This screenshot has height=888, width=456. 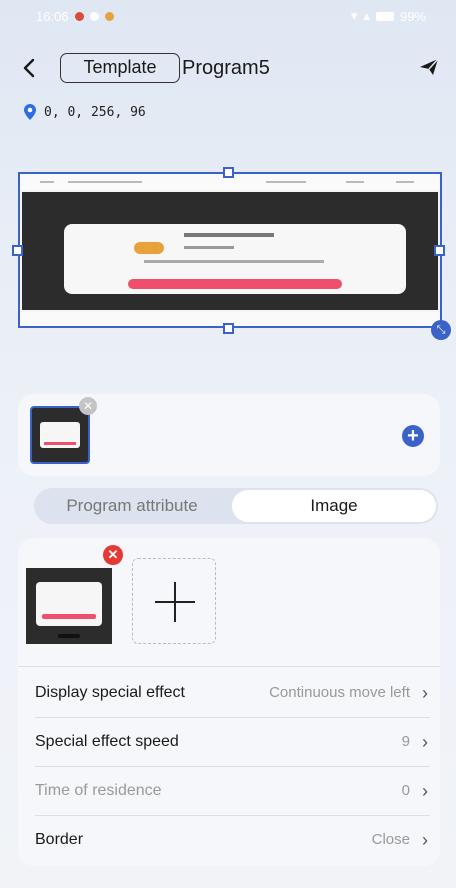 What do you see at coordinates (98, 790) in the screenshot?
I see `setting-label: Time of residence` at bounding box center [98, 790].